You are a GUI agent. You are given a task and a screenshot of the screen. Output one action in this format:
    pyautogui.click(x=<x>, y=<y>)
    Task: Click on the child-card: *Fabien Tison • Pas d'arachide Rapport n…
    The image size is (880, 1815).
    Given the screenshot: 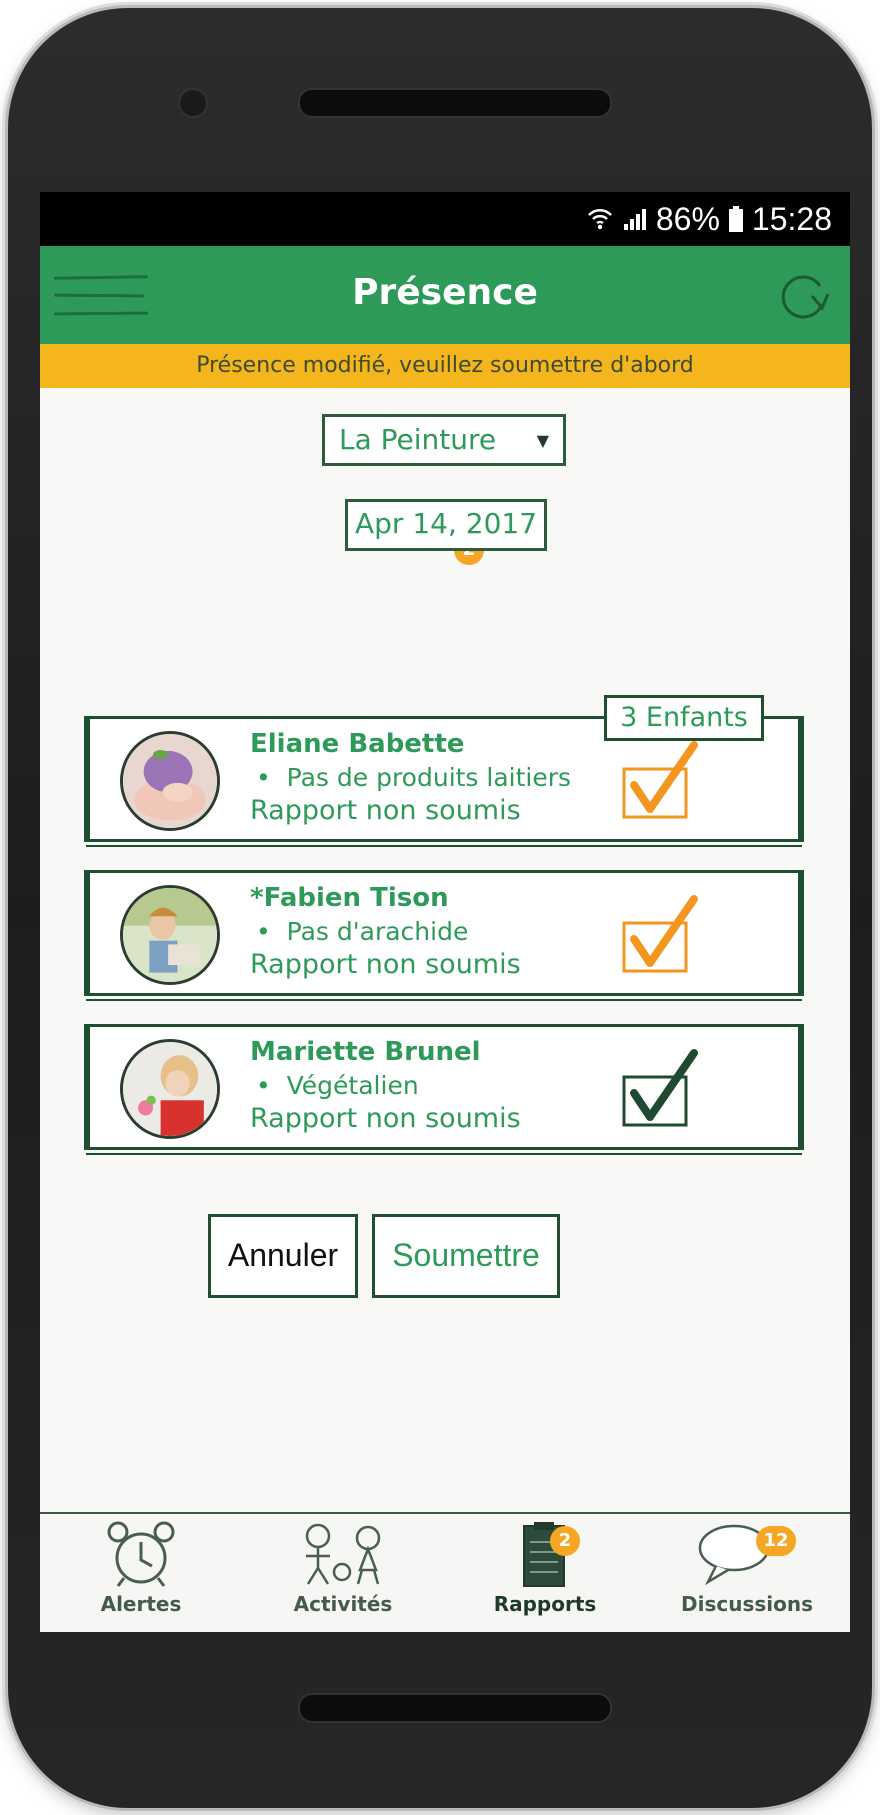 What is the action you would take?
    pyautogui.click(x=444, y=935)
    